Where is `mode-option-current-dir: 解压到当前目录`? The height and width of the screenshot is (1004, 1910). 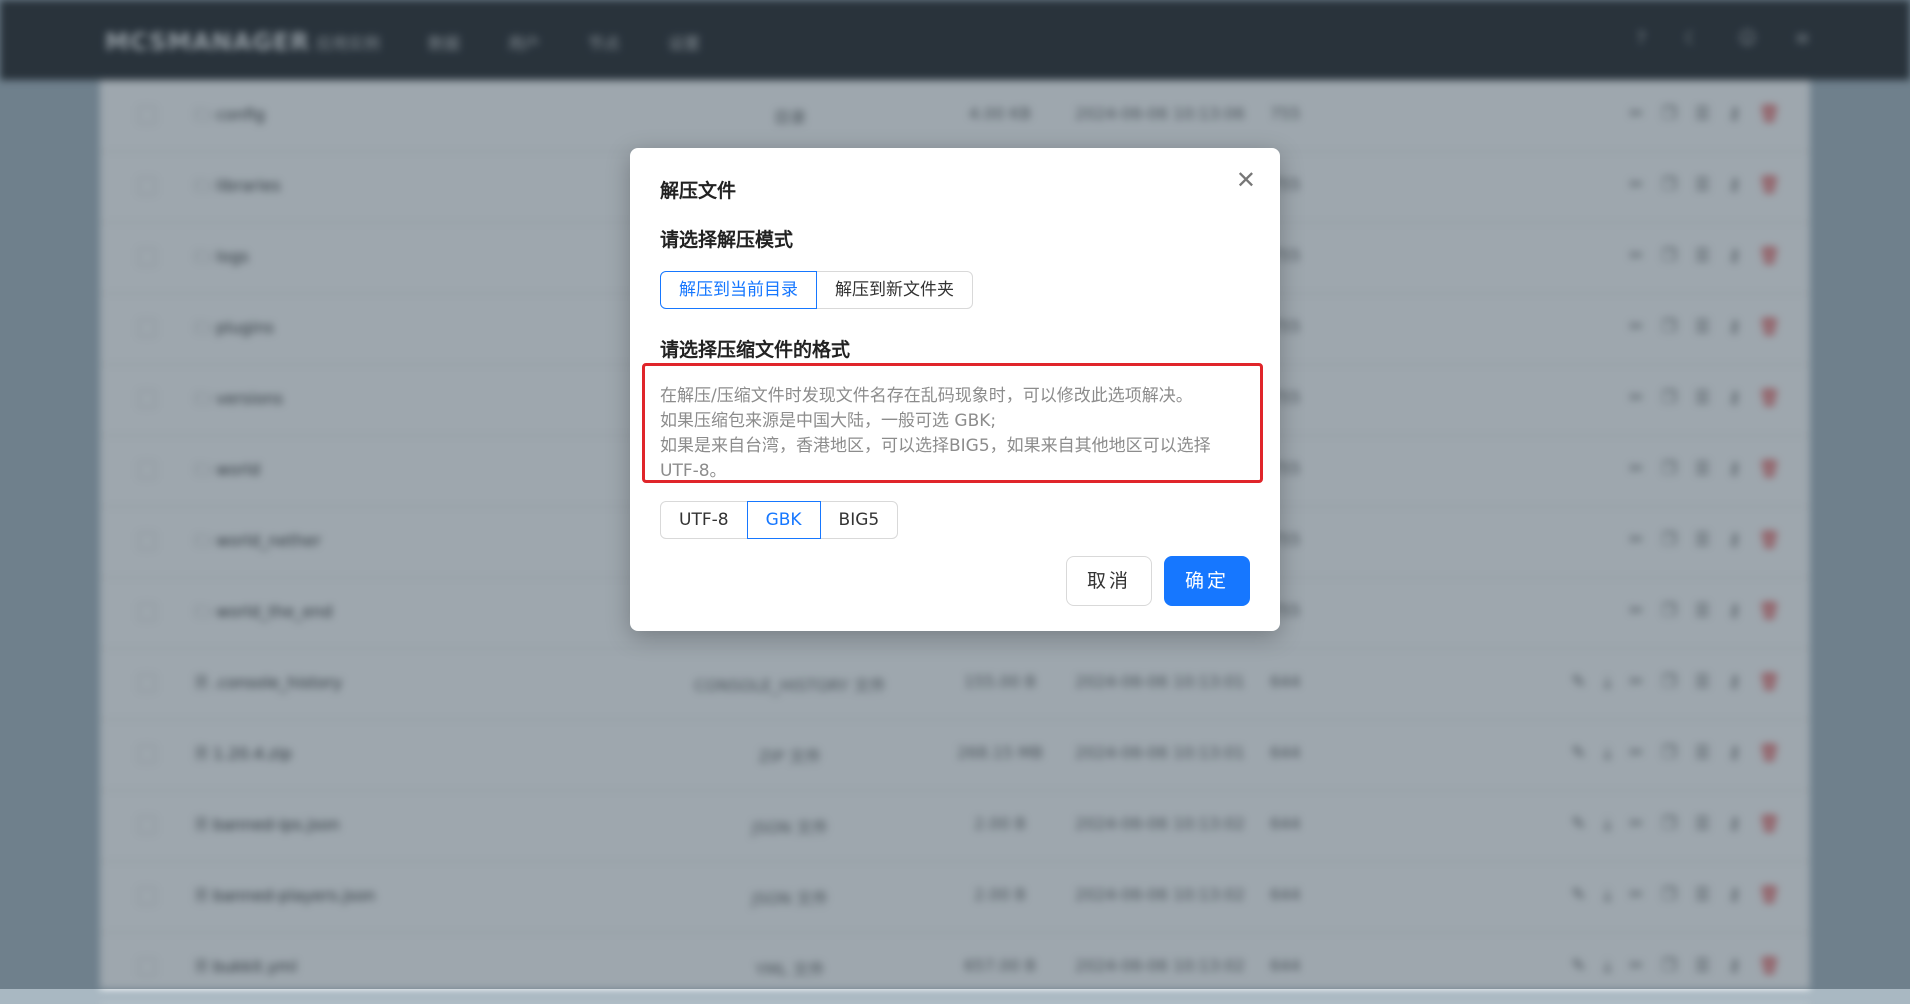
mode-option-current-dir: 解压到当前目录 is located at coordinates (738, 290).